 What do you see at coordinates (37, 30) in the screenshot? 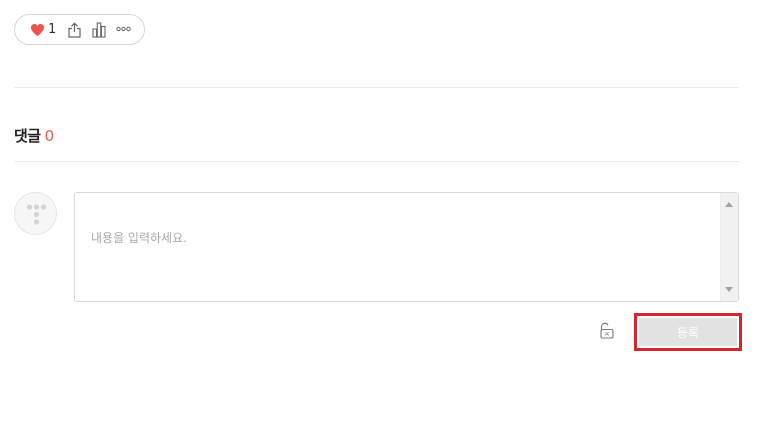
I see `heart-icon` at bounding box center [37, 30].